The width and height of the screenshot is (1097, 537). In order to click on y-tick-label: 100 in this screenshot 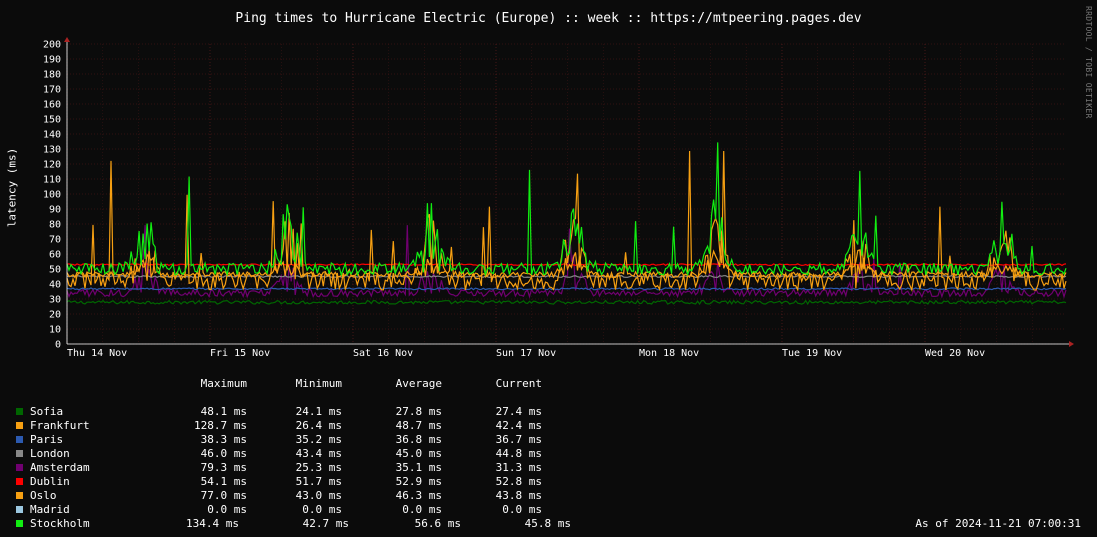, I will do `click(52, 195)`.